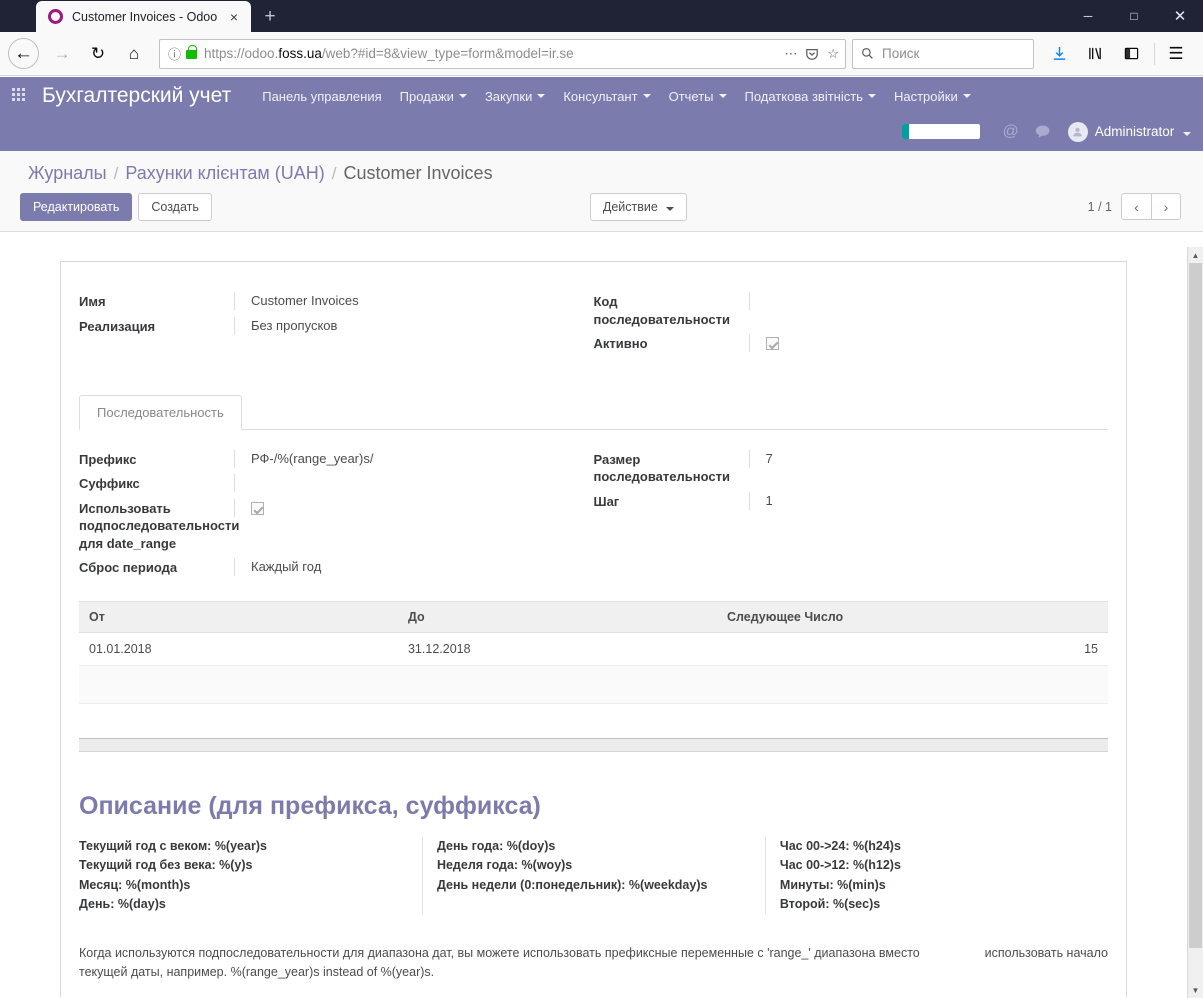 The height and width of the screenshot is (998, 1203). What do you see at coordinates (928, 500) in the screenshot?
I see `field-value: 1` at bounding box center [928, 500].